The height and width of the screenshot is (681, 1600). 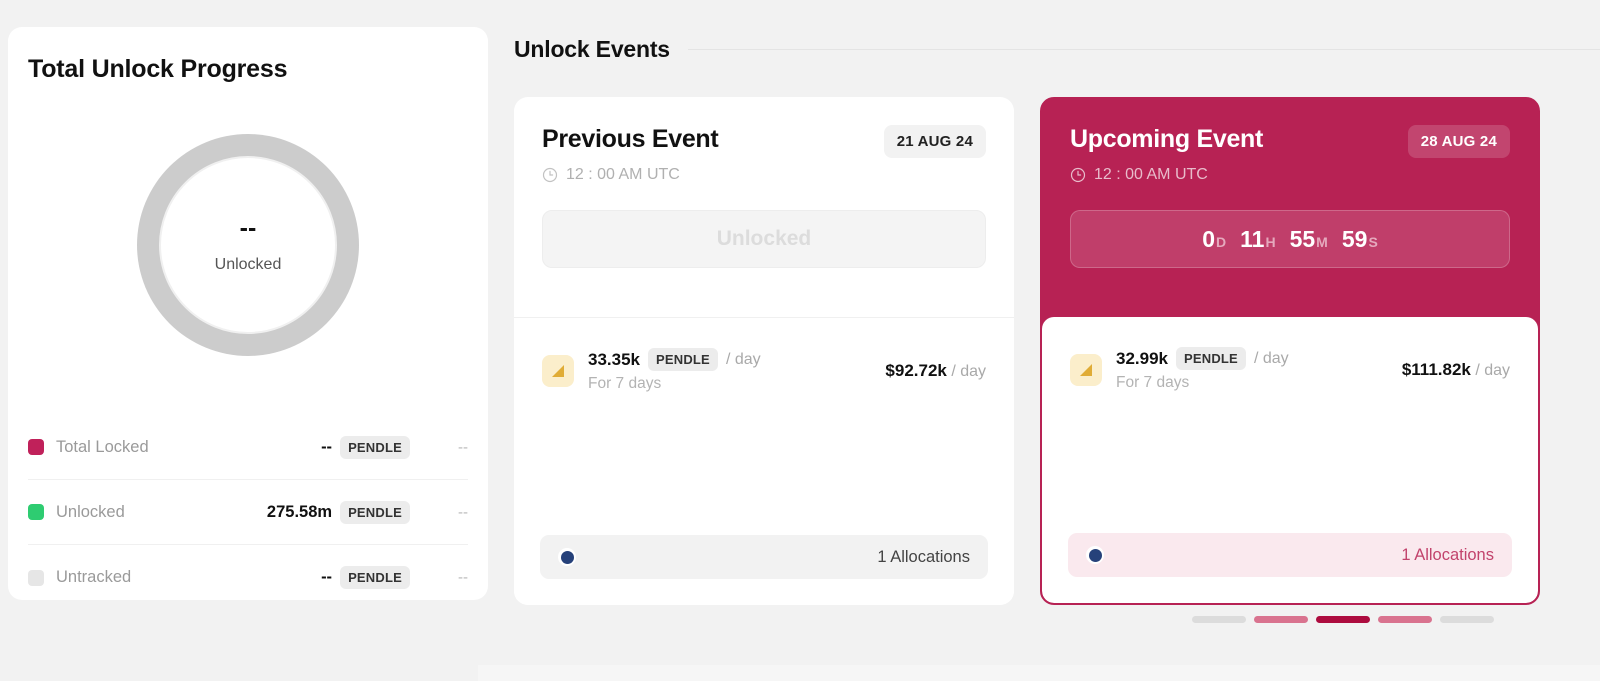 What do you see at coordinates (248, 447) in the screenshot?
I see `legend-row: Total Locked -- PENDLE --` at bounding box center [248, 447].